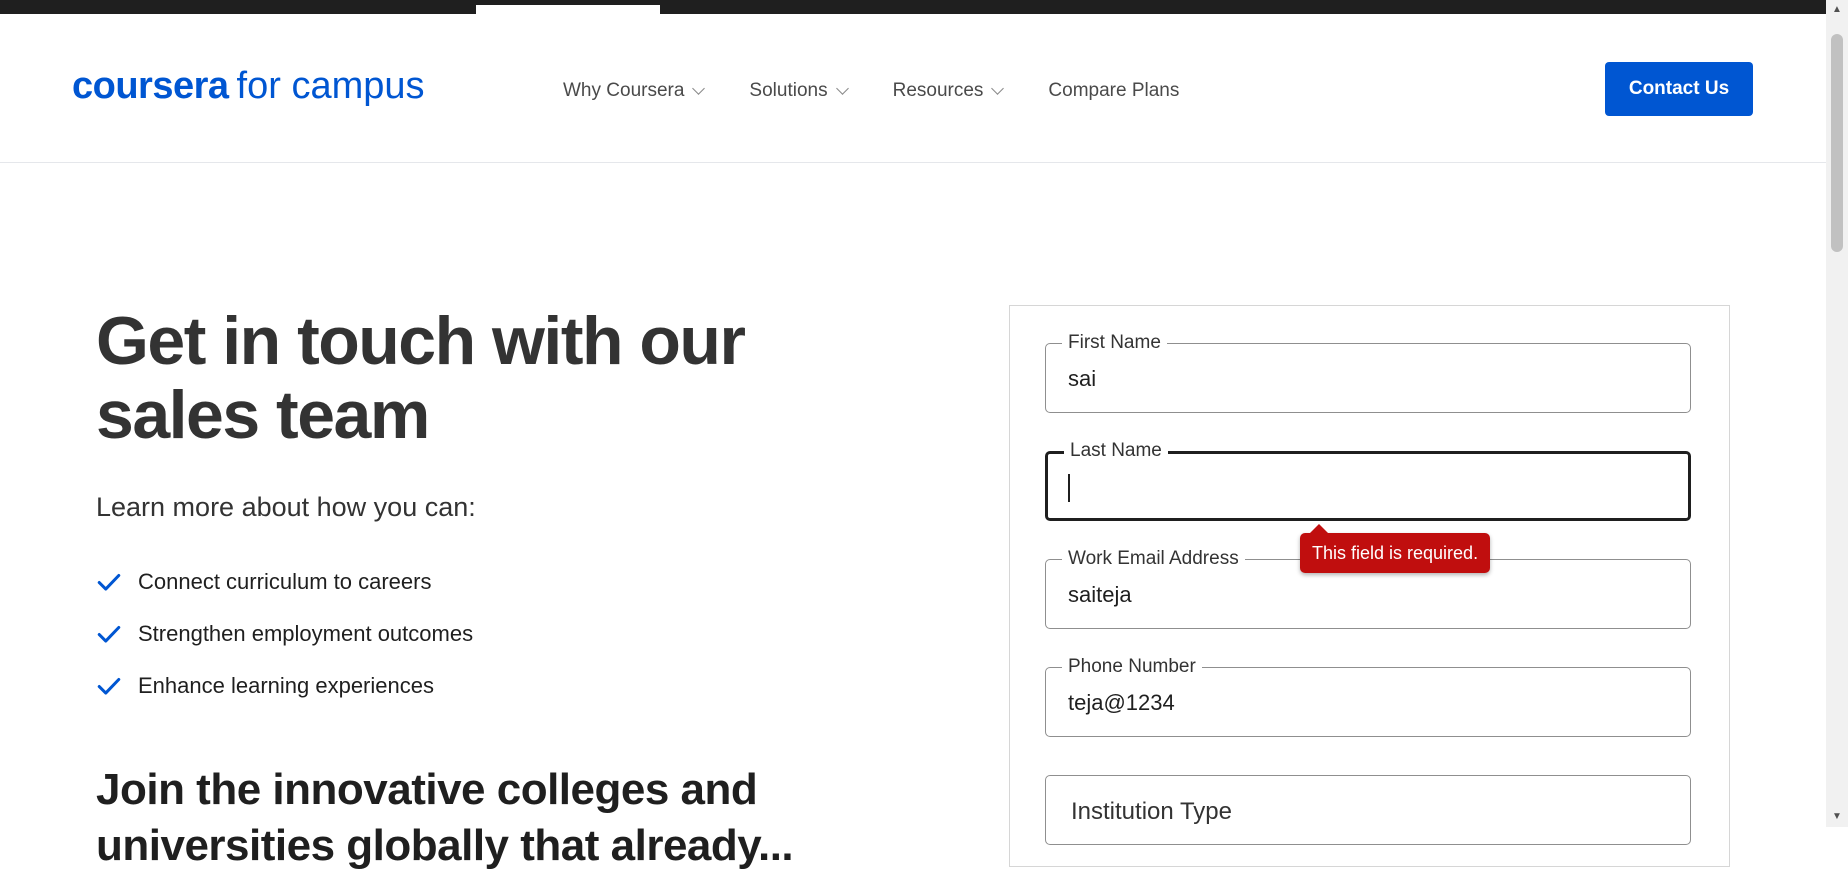  I want to click on first-name-field: First Name sai, so click(1368, 372).